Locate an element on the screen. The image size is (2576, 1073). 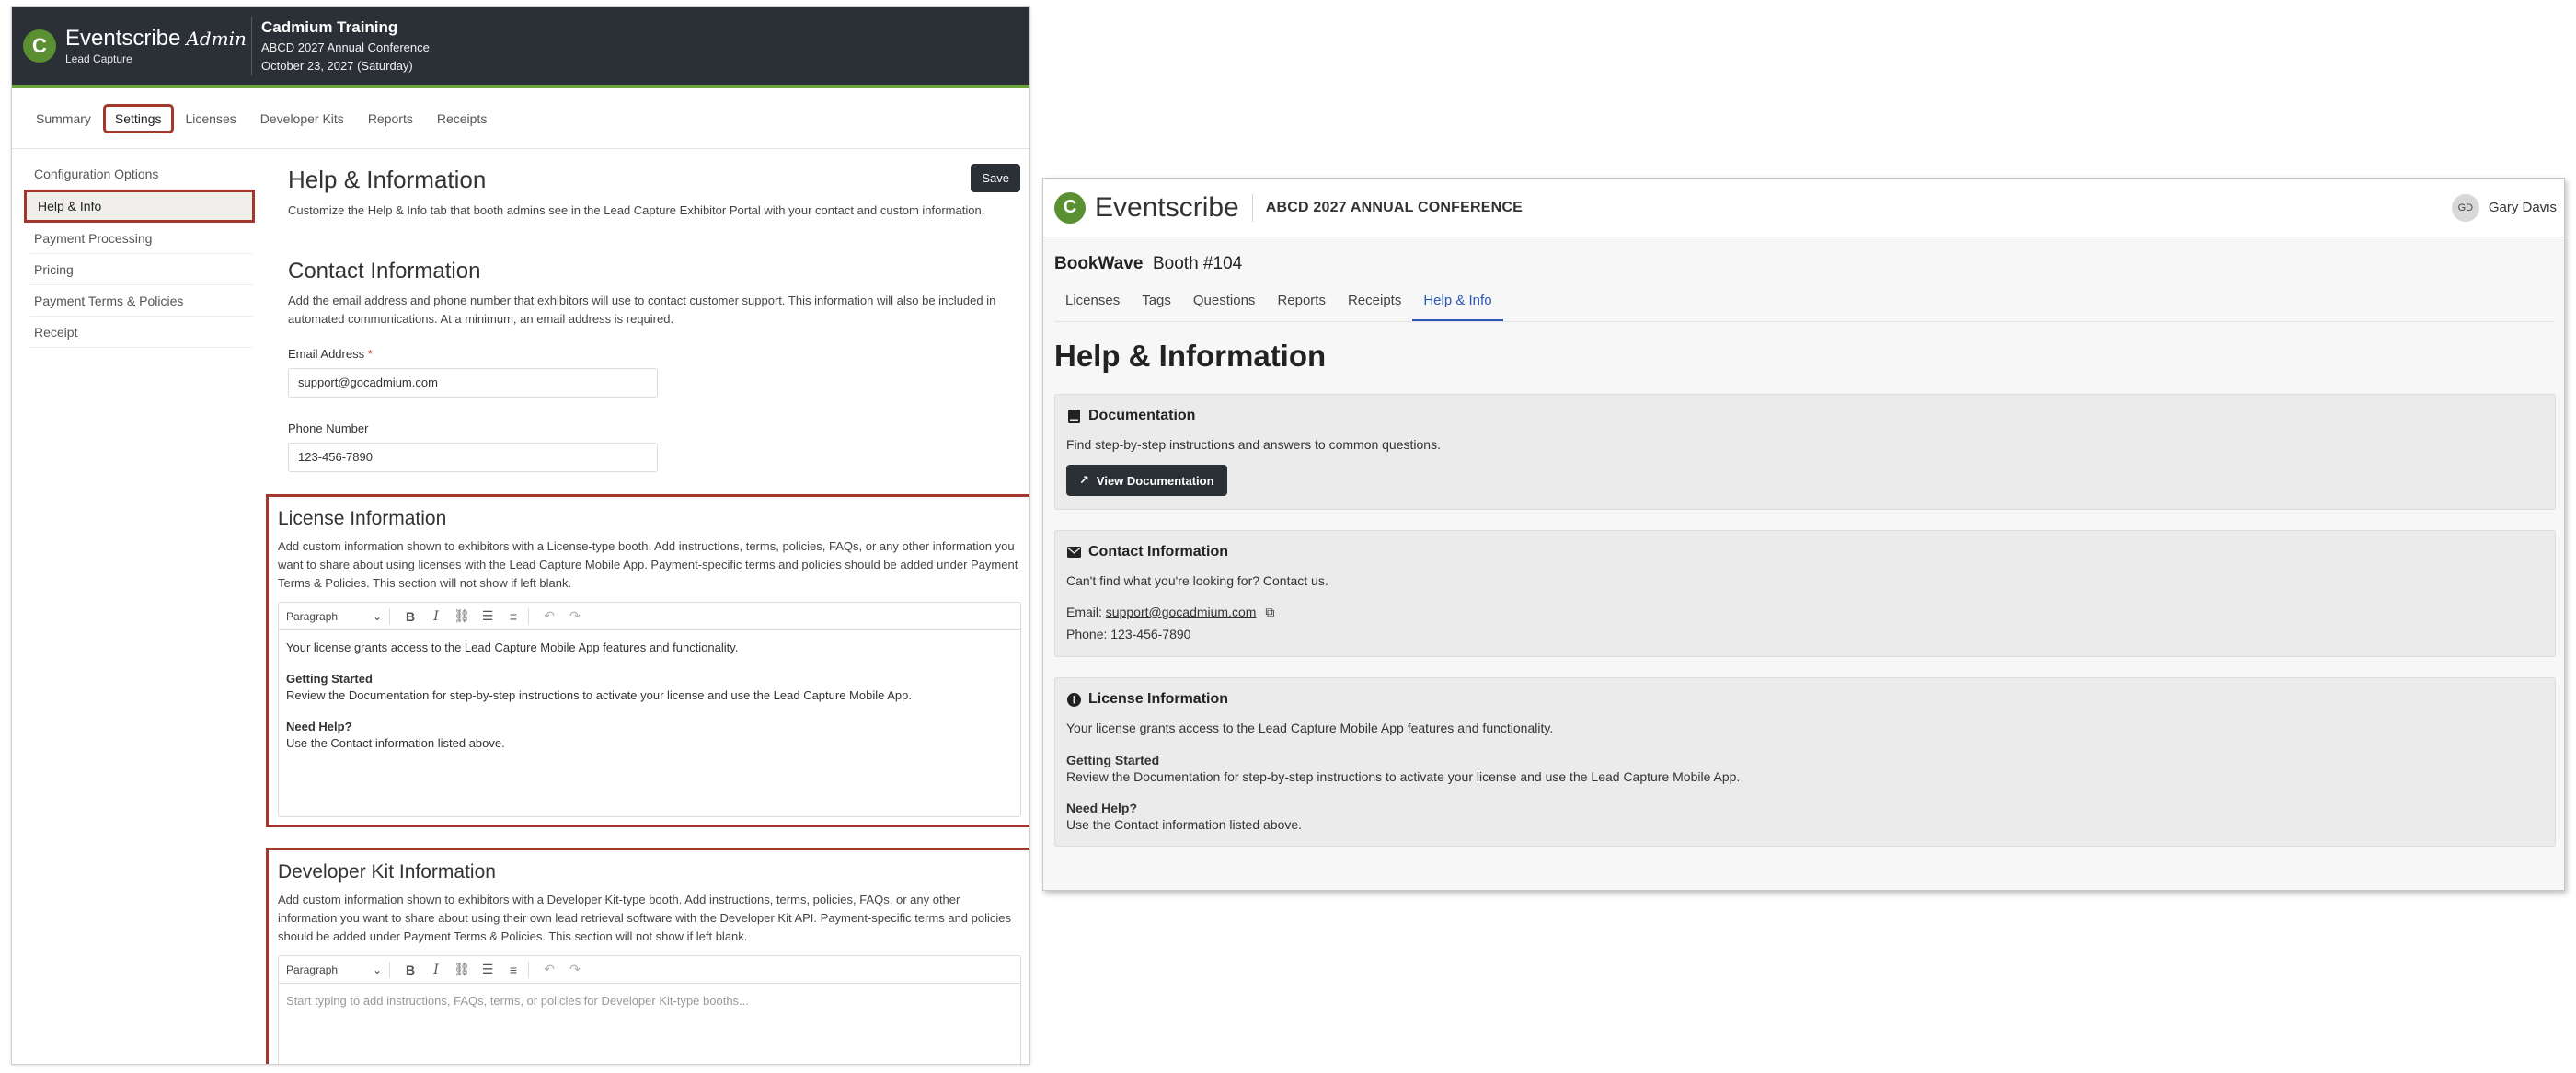
user-menu: GD Gary Davis is located at coordinates (2507, 207).